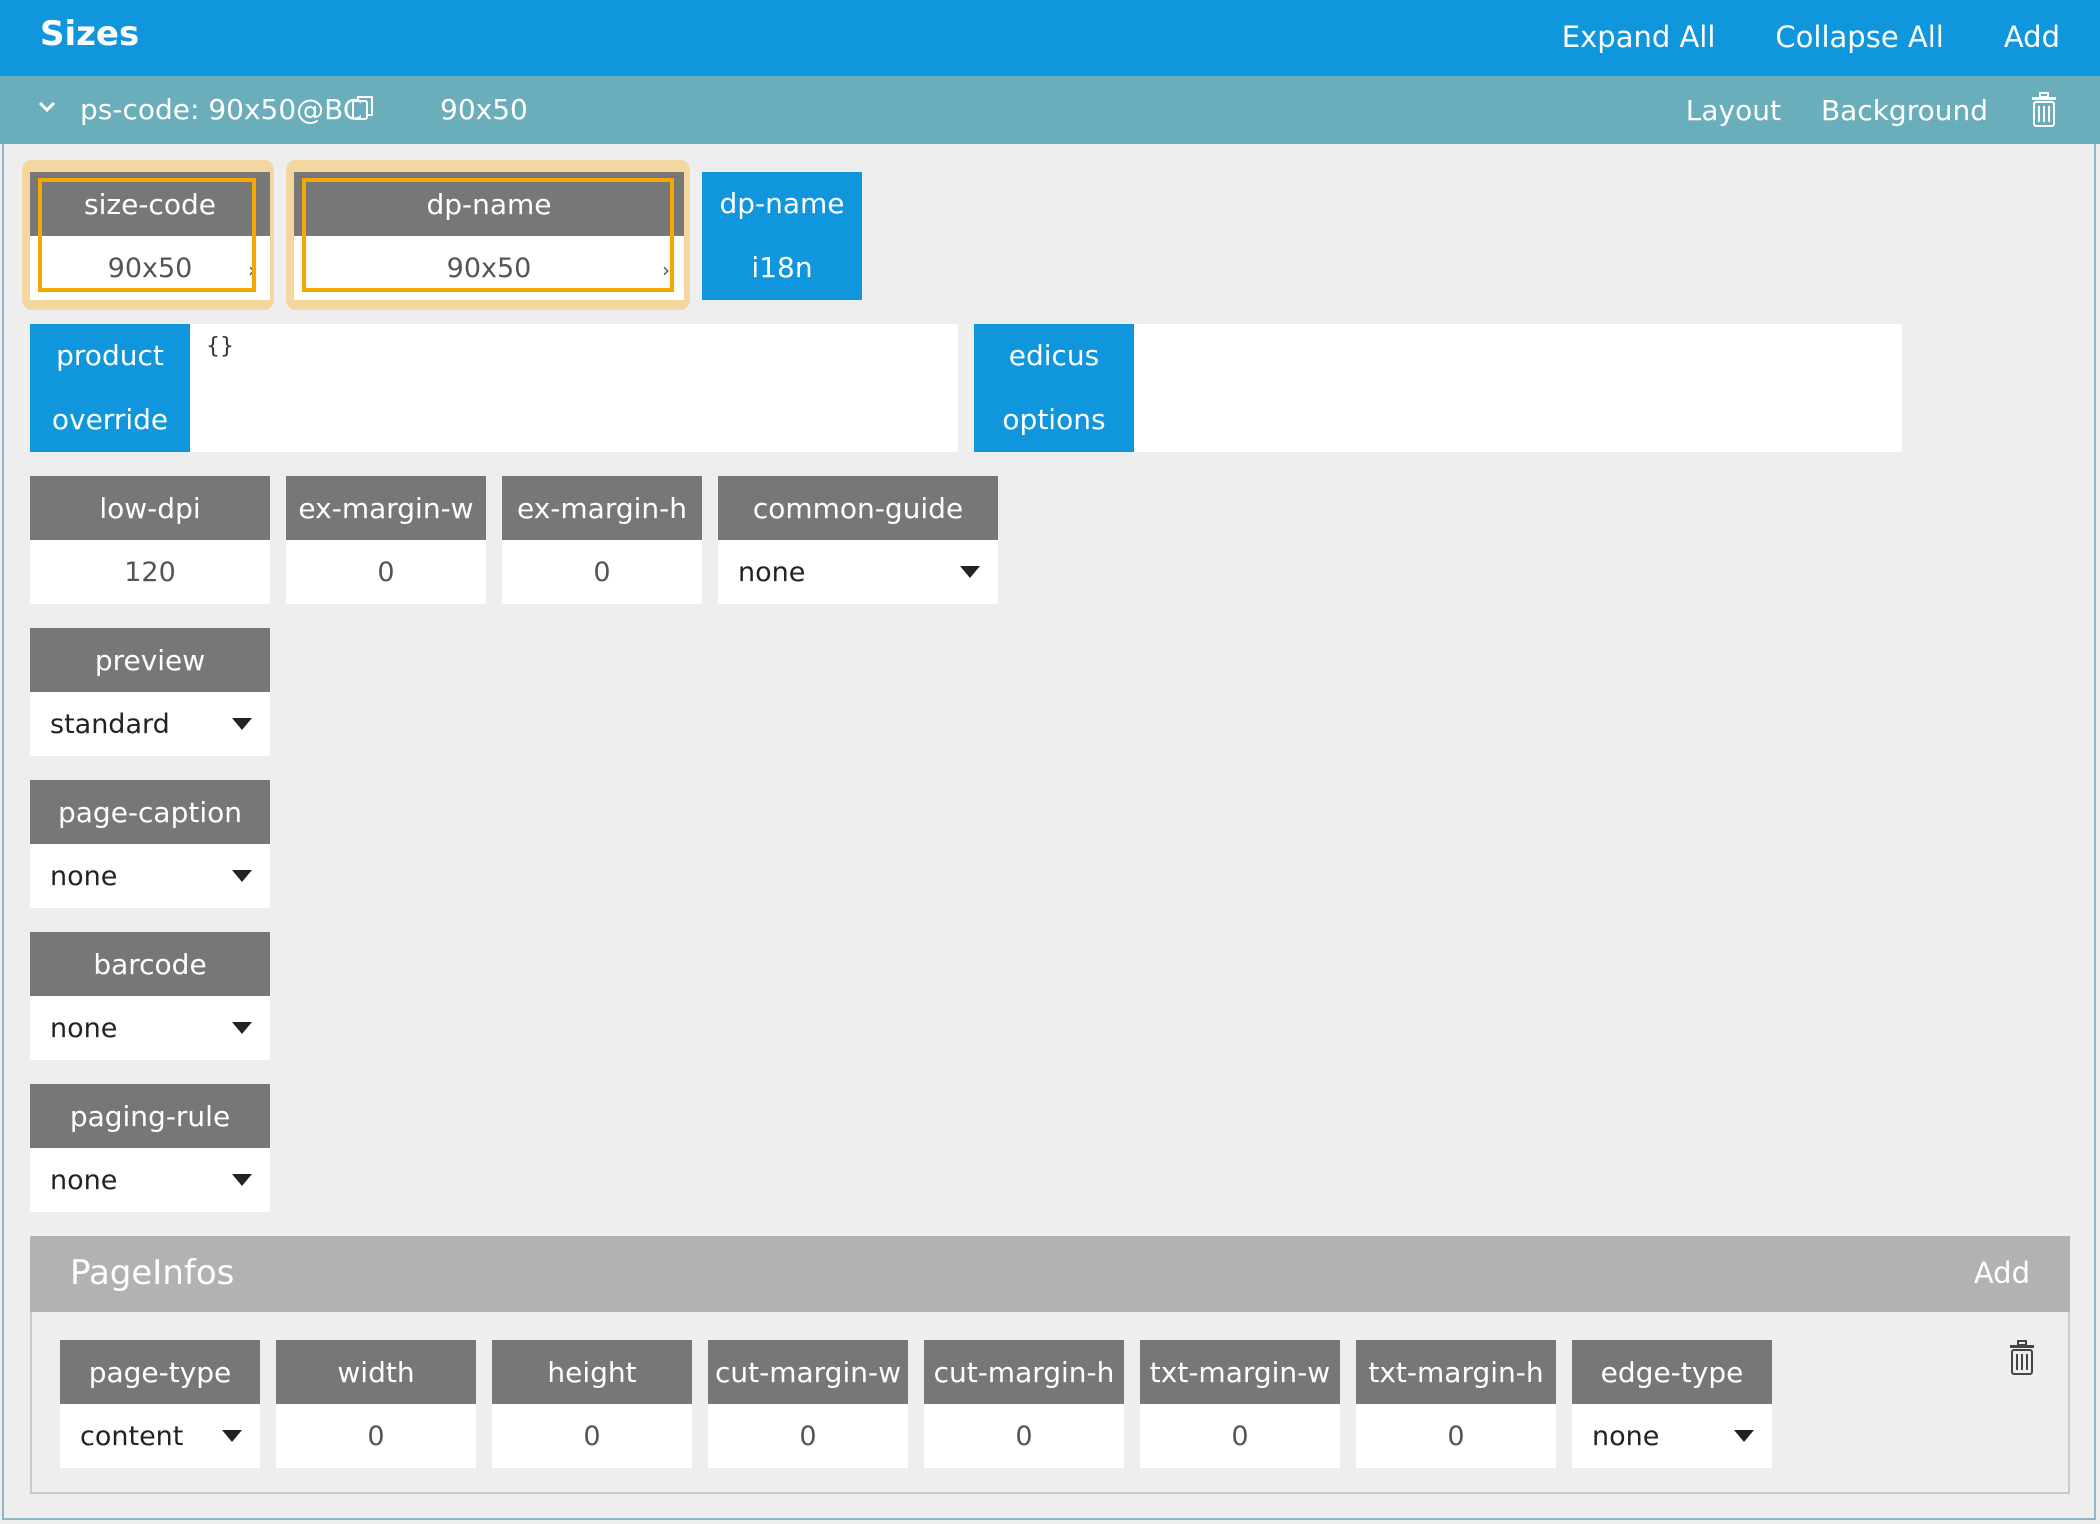  I want to click on edicus-options-line1: edicus, so click(1054, 355).